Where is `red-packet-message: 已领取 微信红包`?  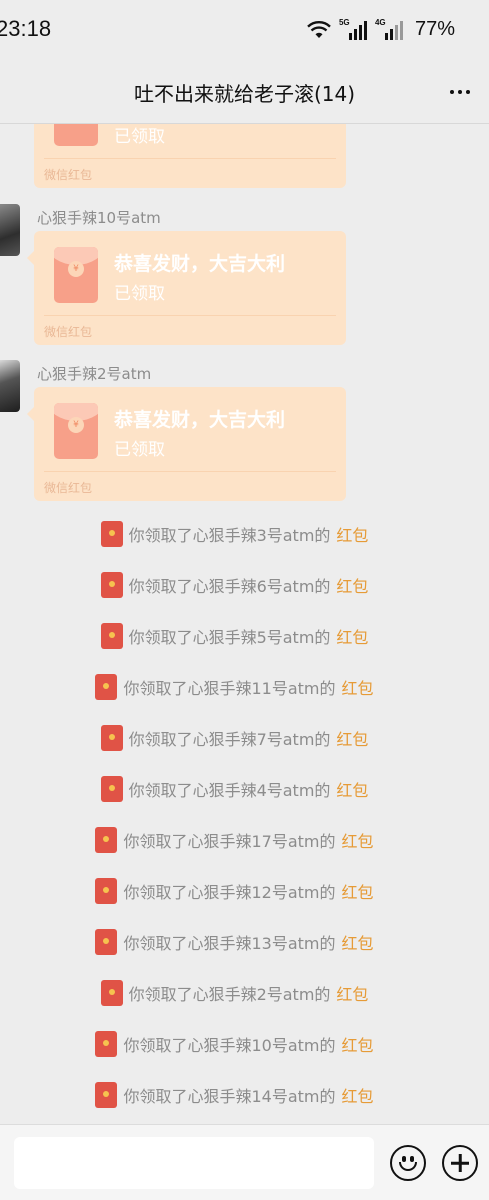
red-packet-message: 已领取 微信红包 is located at coordinates (190, 156).